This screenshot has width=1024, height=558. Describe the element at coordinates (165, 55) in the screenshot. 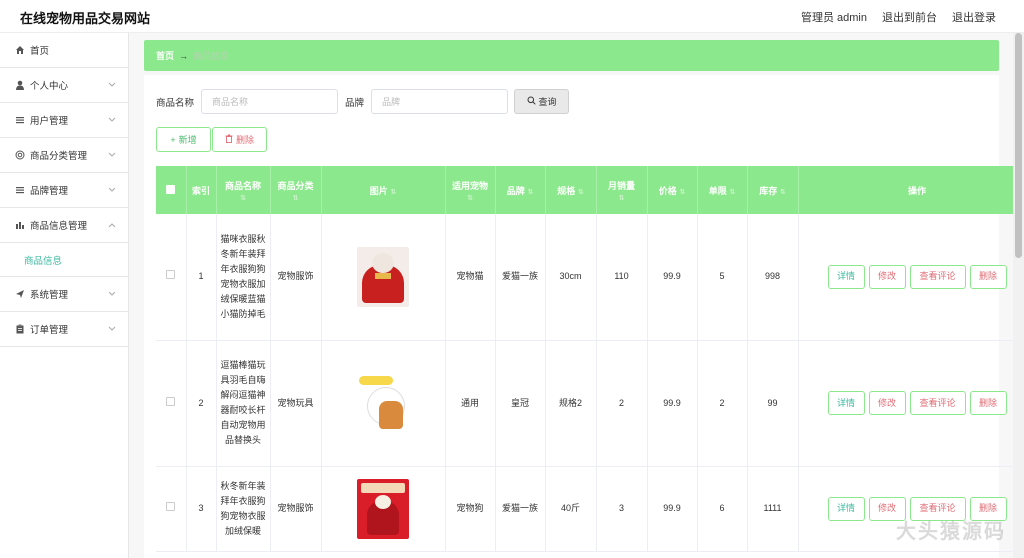

I see `breadcrumb-home: 首页` at that location.